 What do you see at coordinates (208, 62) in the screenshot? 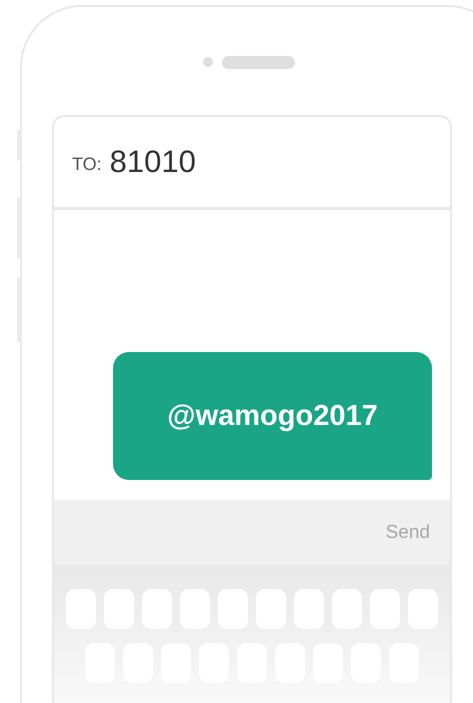
I see `camera-dot` at bounding box center [208, 62].